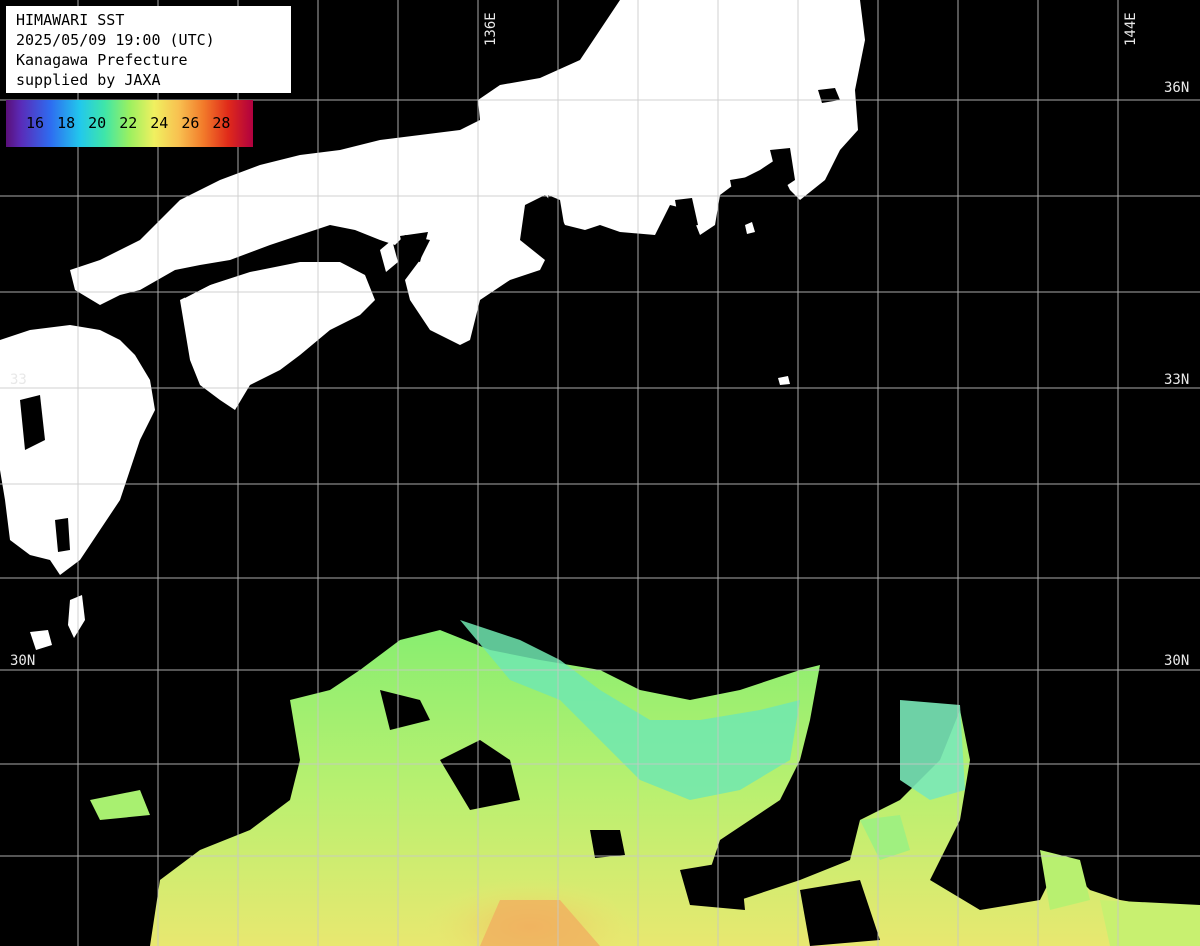  I want to click on lat-label-33-left: 33, so click(18, 380).